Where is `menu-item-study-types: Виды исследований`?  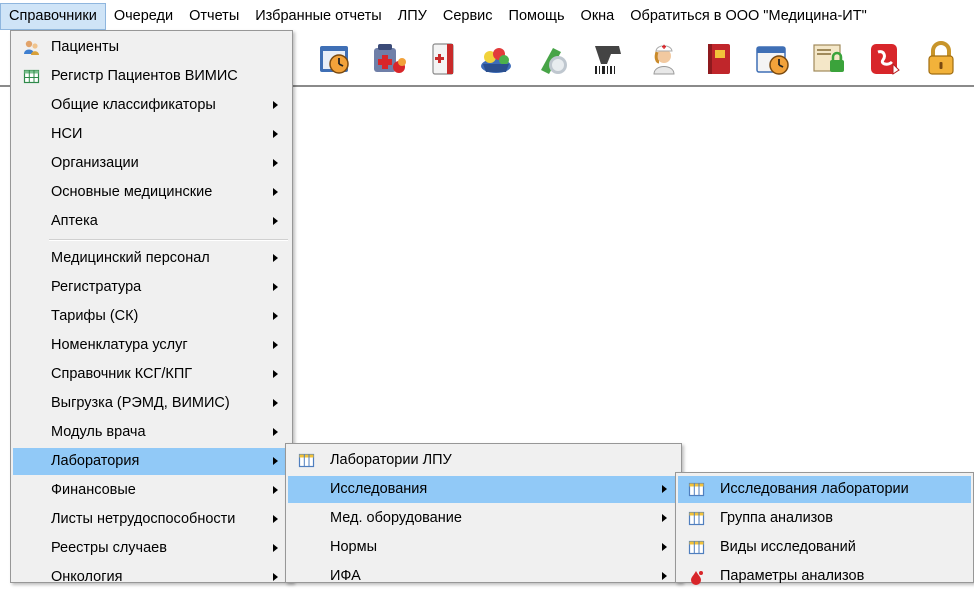 menu-item-study-types: Виды исследований is located at coordinates (824, 547).